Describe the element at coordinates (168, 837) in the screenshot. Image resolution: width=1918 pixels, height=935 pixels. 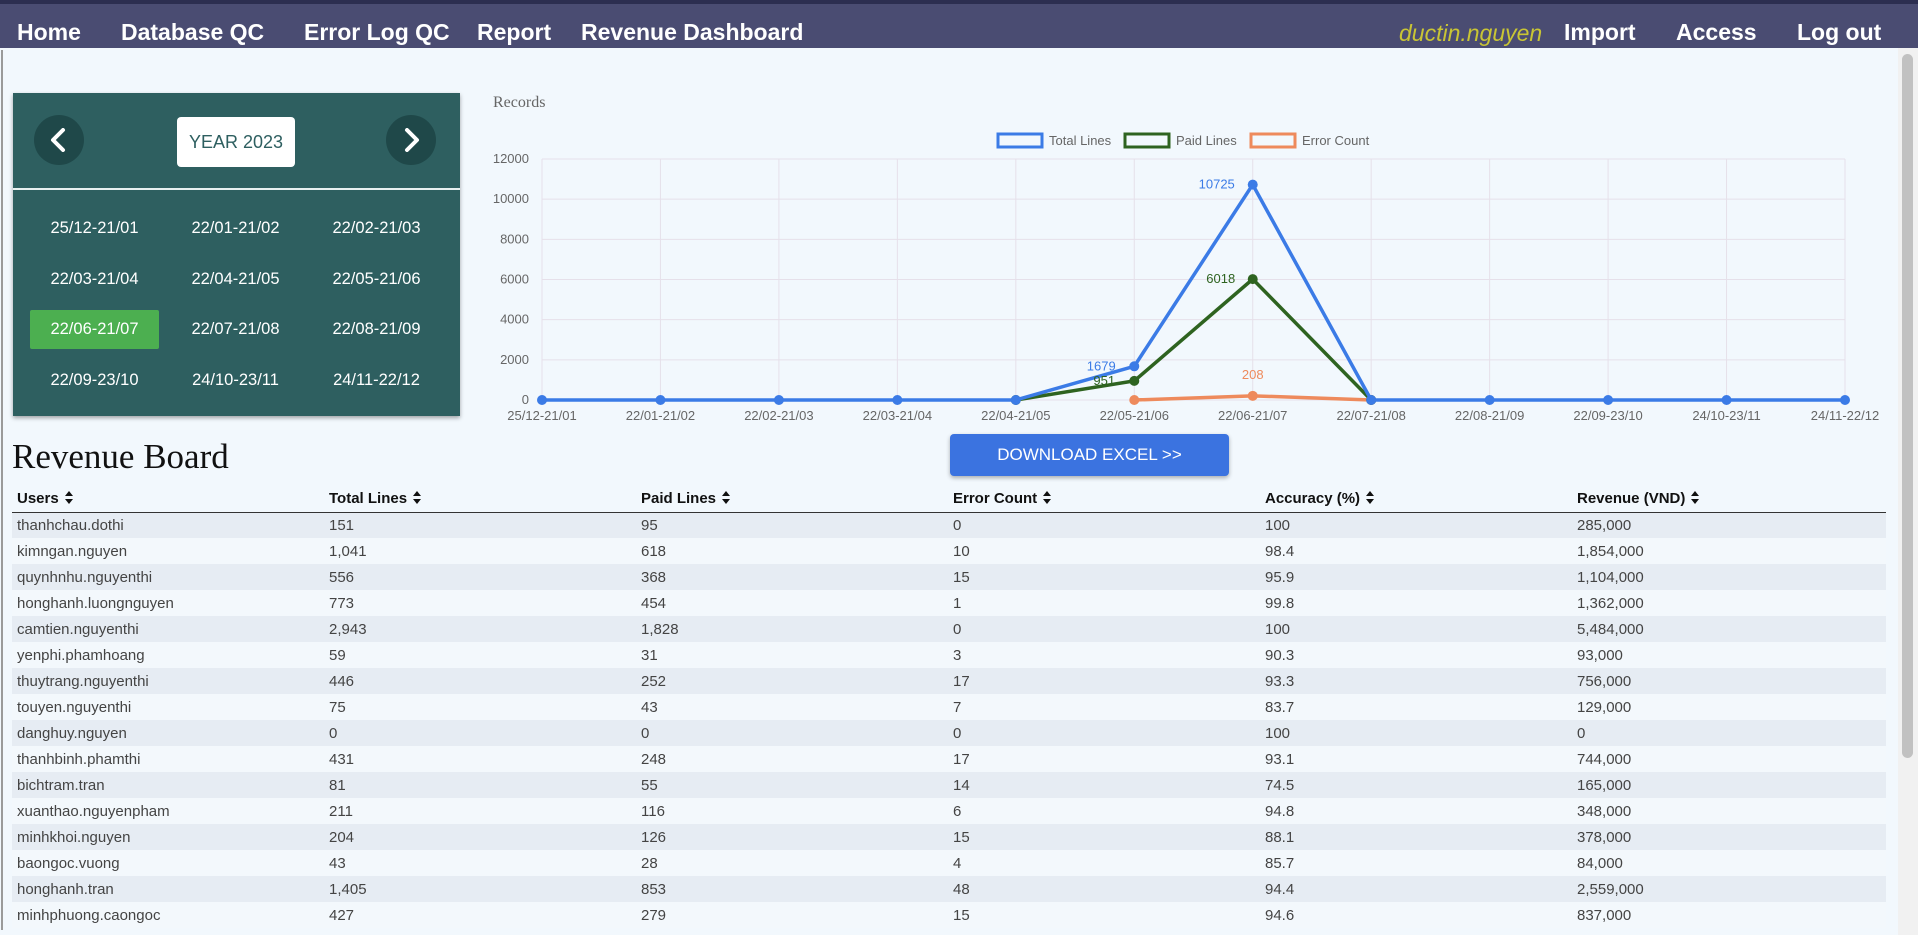
I see `table-cell: minhkhoi.nguyen` at that location.